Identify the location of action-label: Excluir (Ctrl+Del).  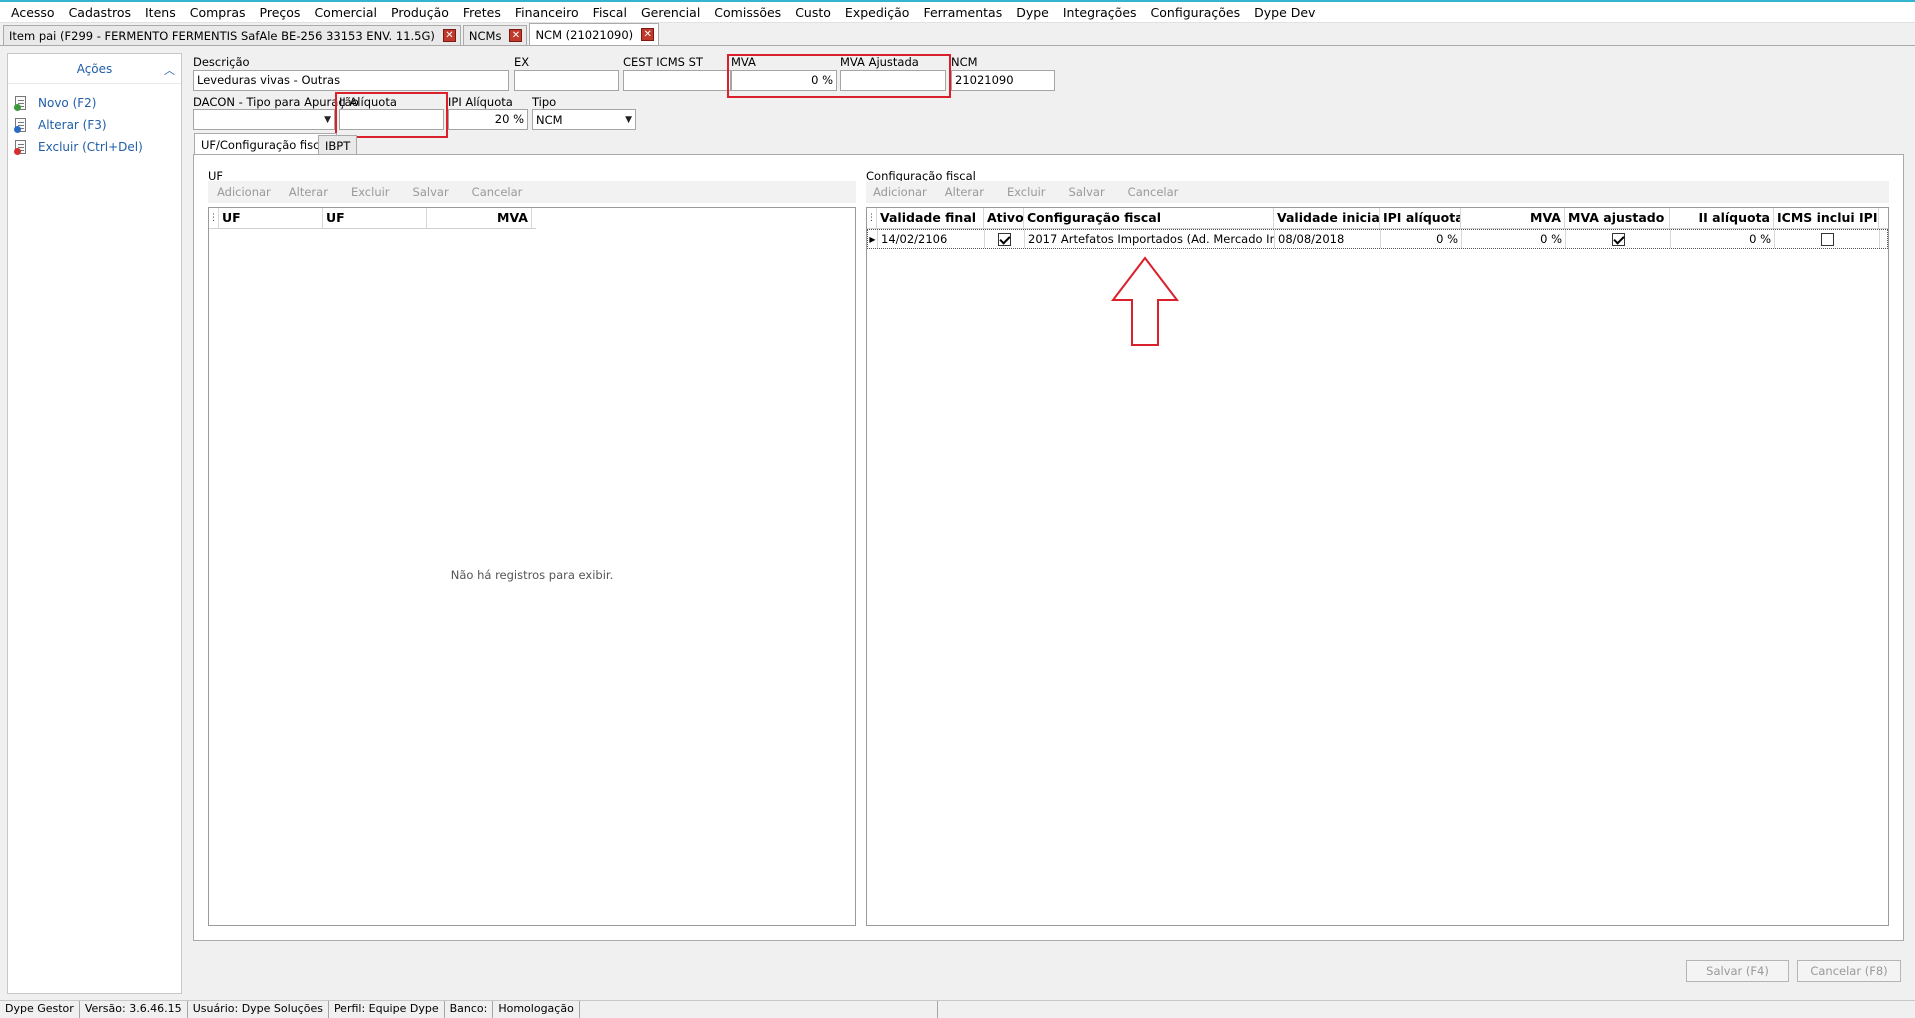
(90, 147).